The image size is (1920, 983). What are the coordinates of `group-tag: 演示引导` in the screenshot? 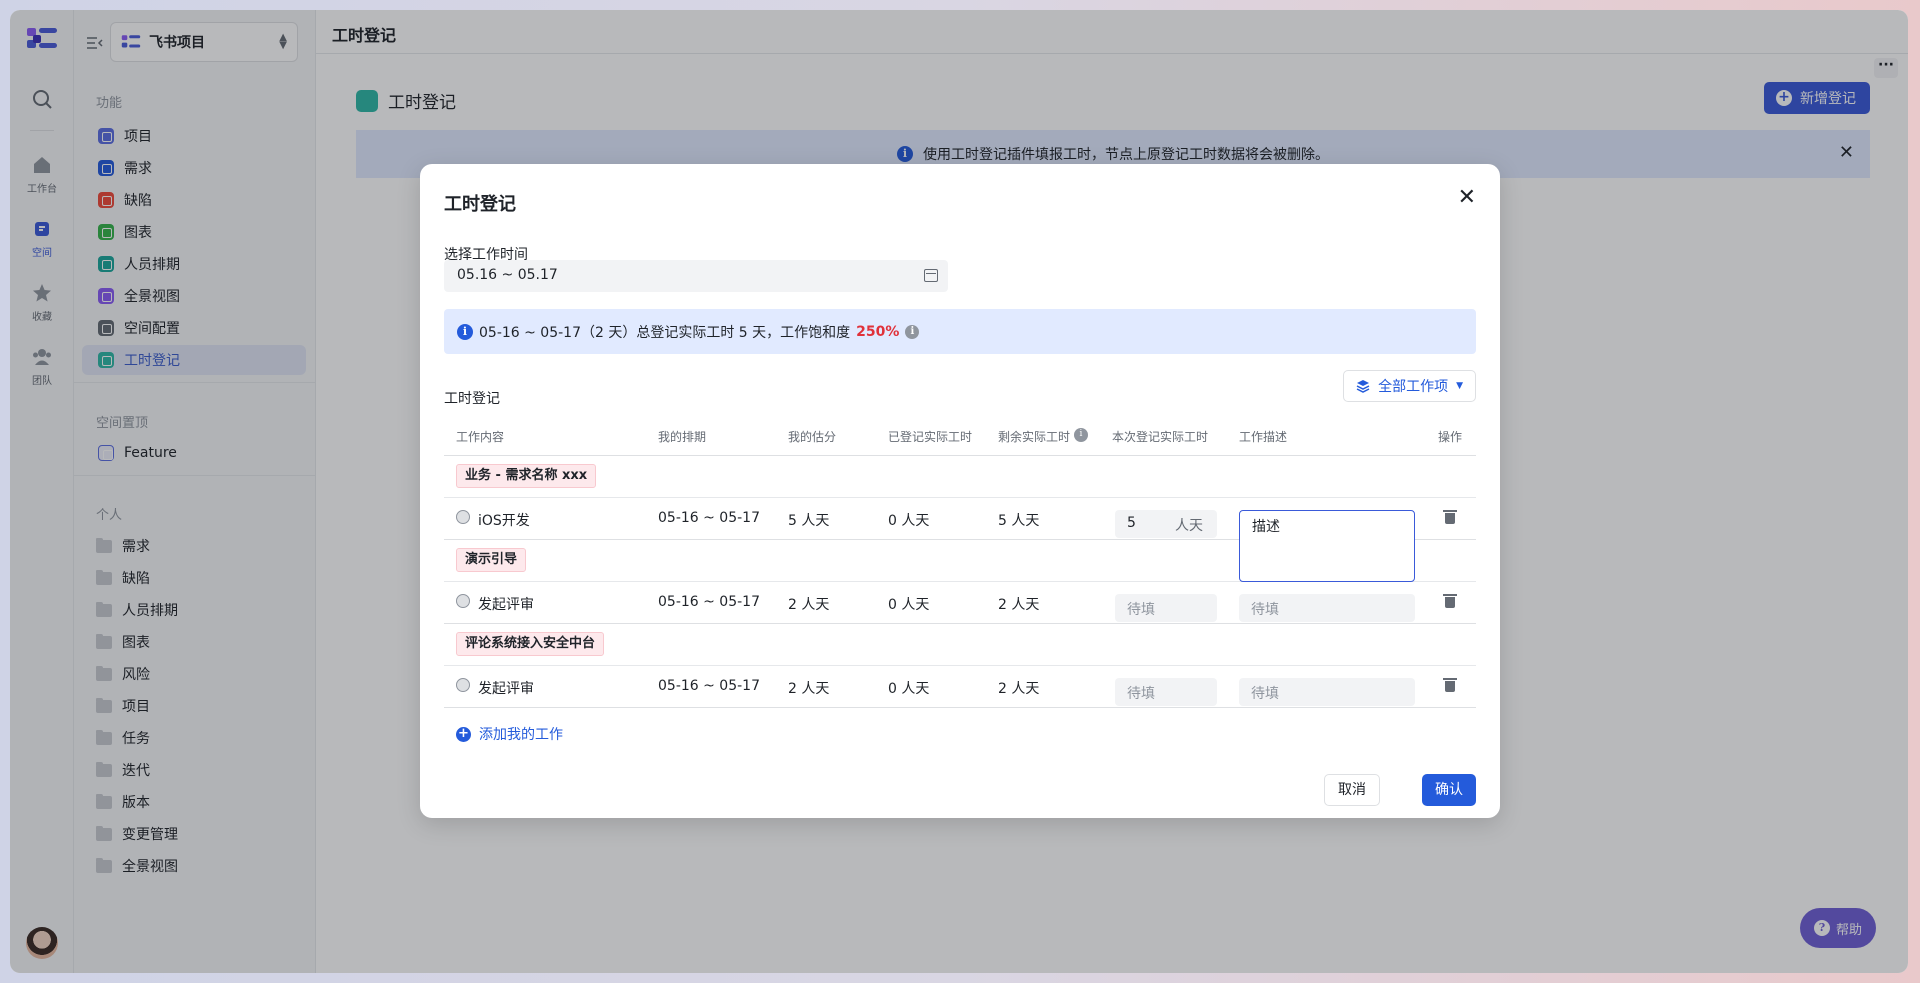 It's located at (491, 560).